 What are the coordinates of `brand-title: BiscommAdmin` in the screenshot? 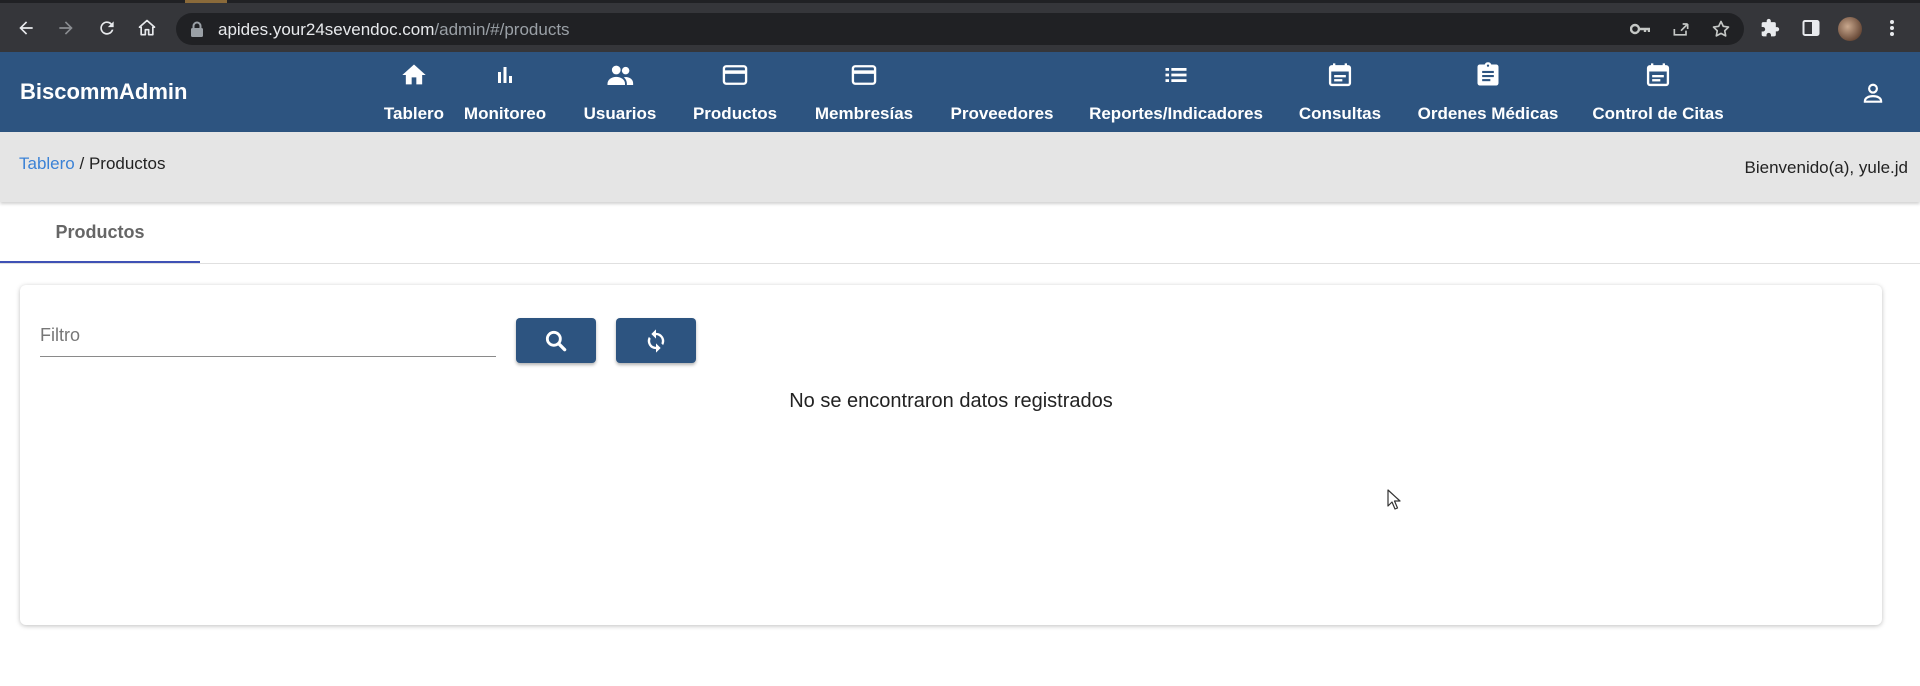 It's located at (103, 92).